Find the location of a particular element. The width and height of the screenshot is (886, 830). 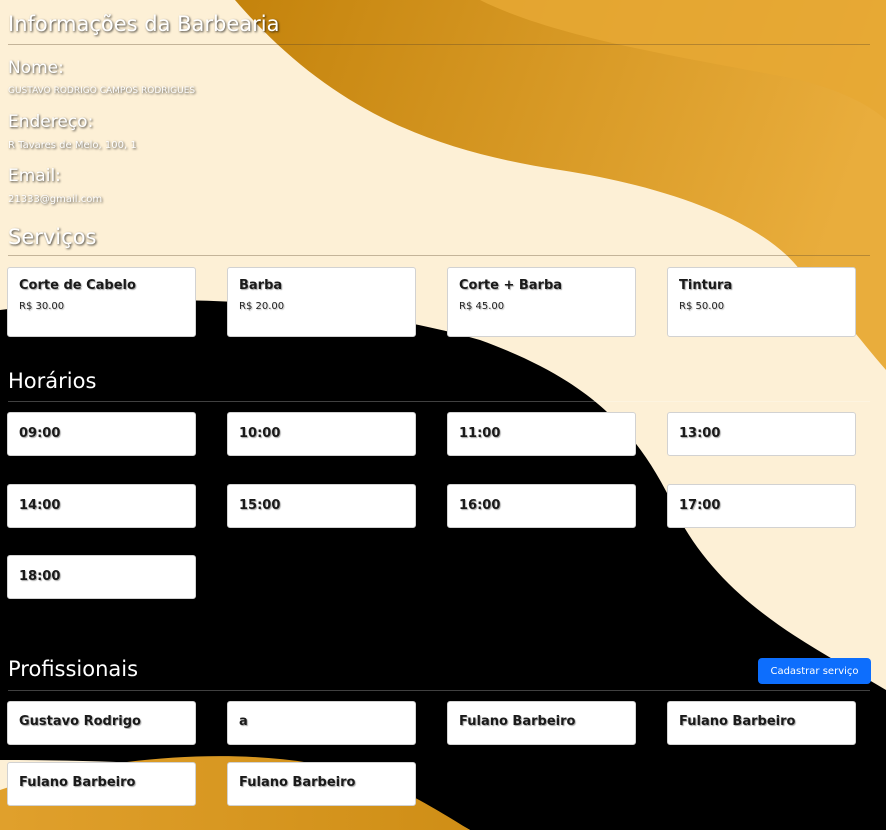

email-label: Email: is located at coordinates (34, 176).